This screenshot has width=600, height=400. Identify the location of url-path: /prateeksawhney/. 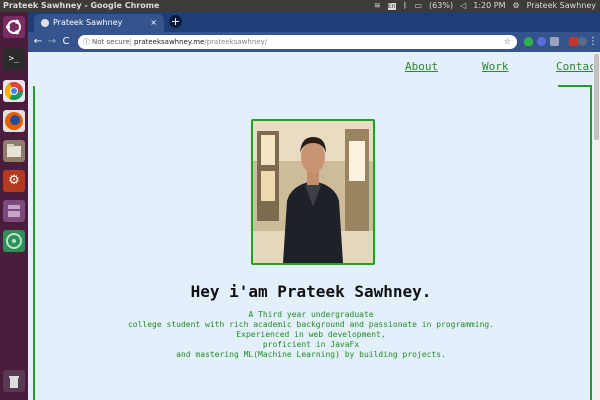
(236, 42).